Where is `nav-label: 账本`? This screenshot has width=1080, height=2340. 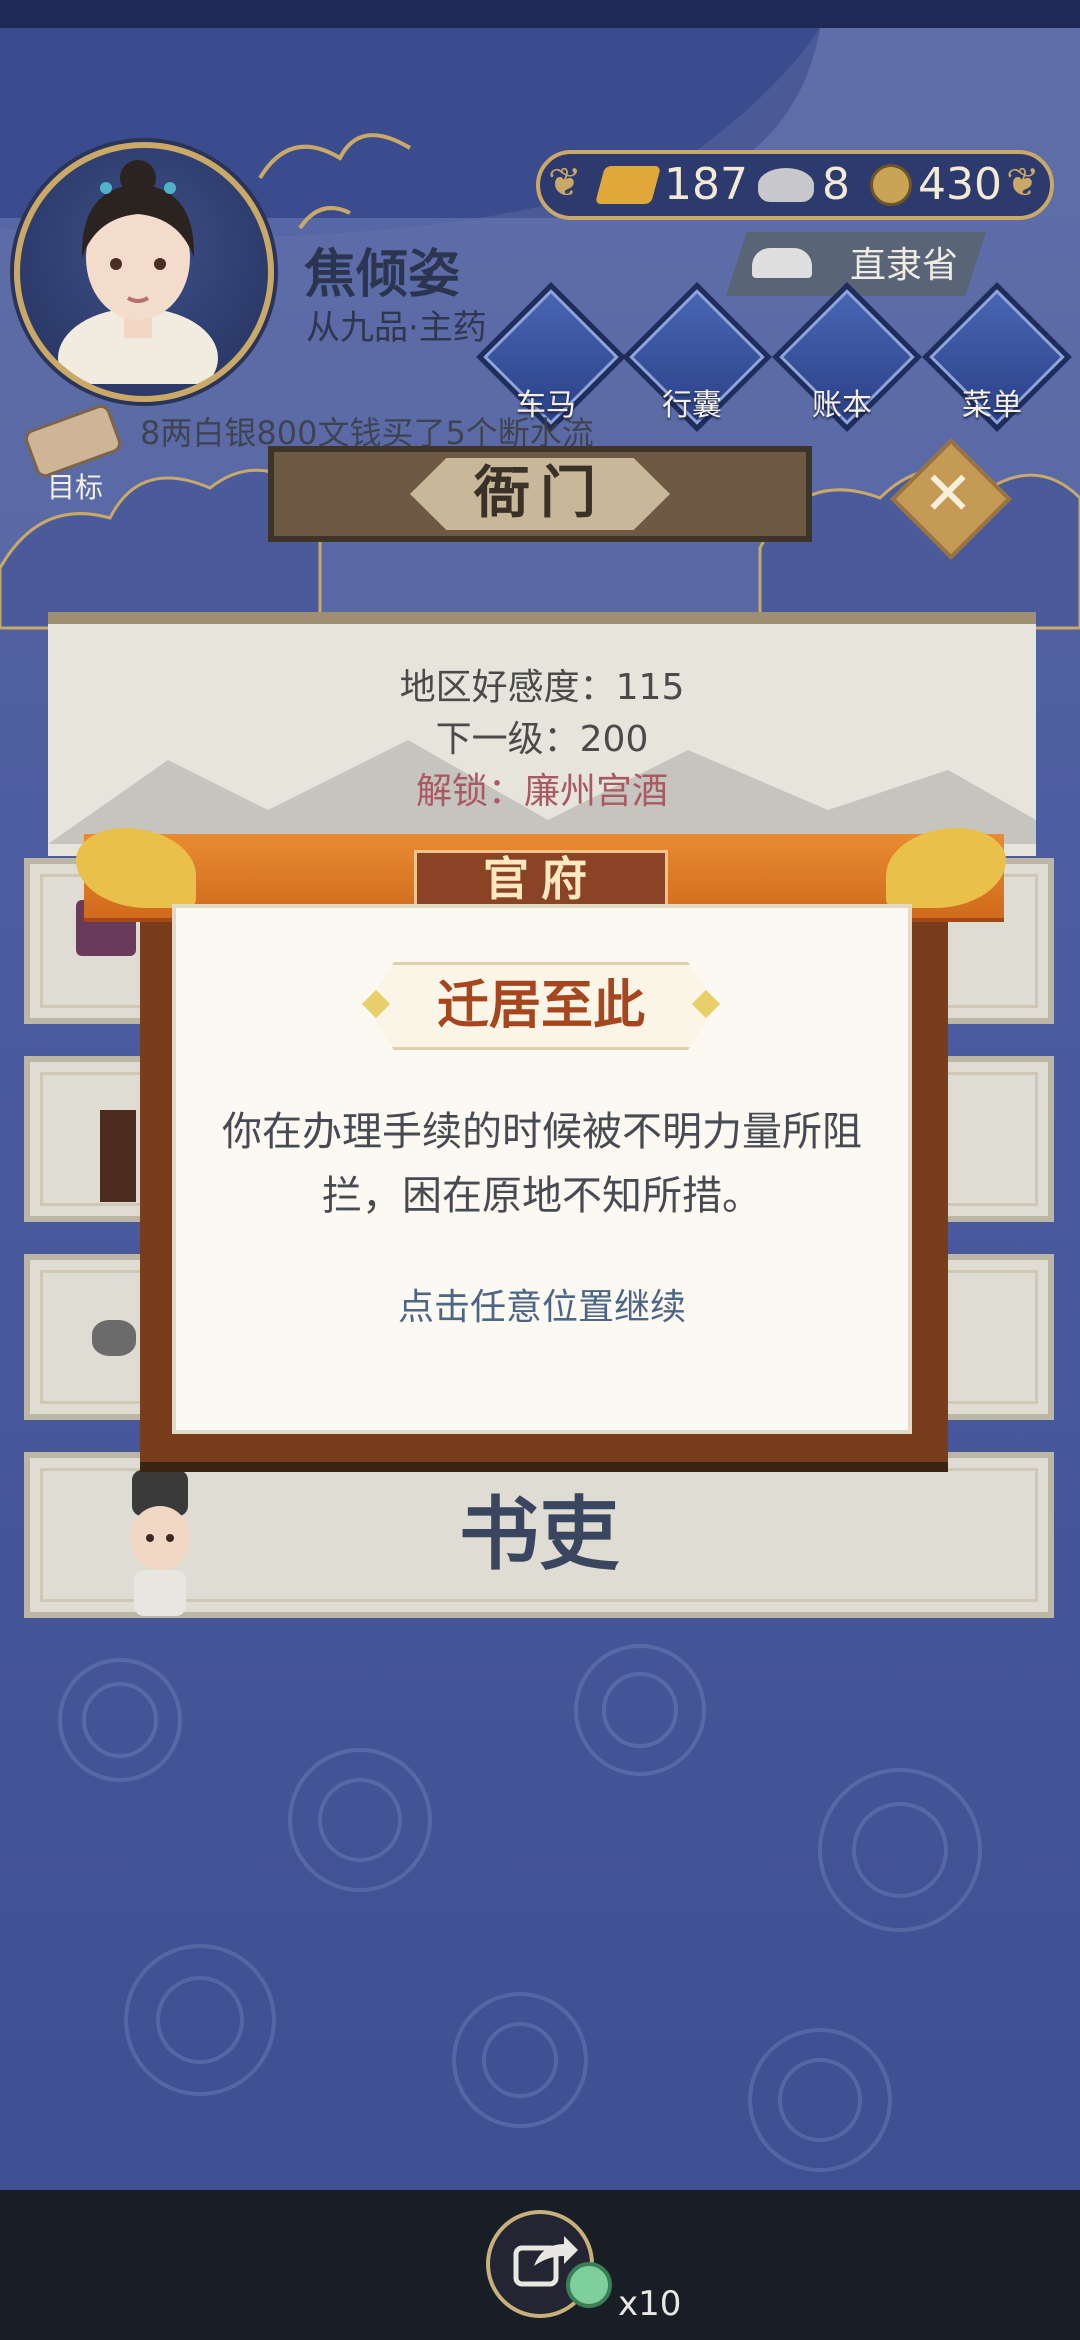
nav-label: 账本 is located at coordinates (842, 405).